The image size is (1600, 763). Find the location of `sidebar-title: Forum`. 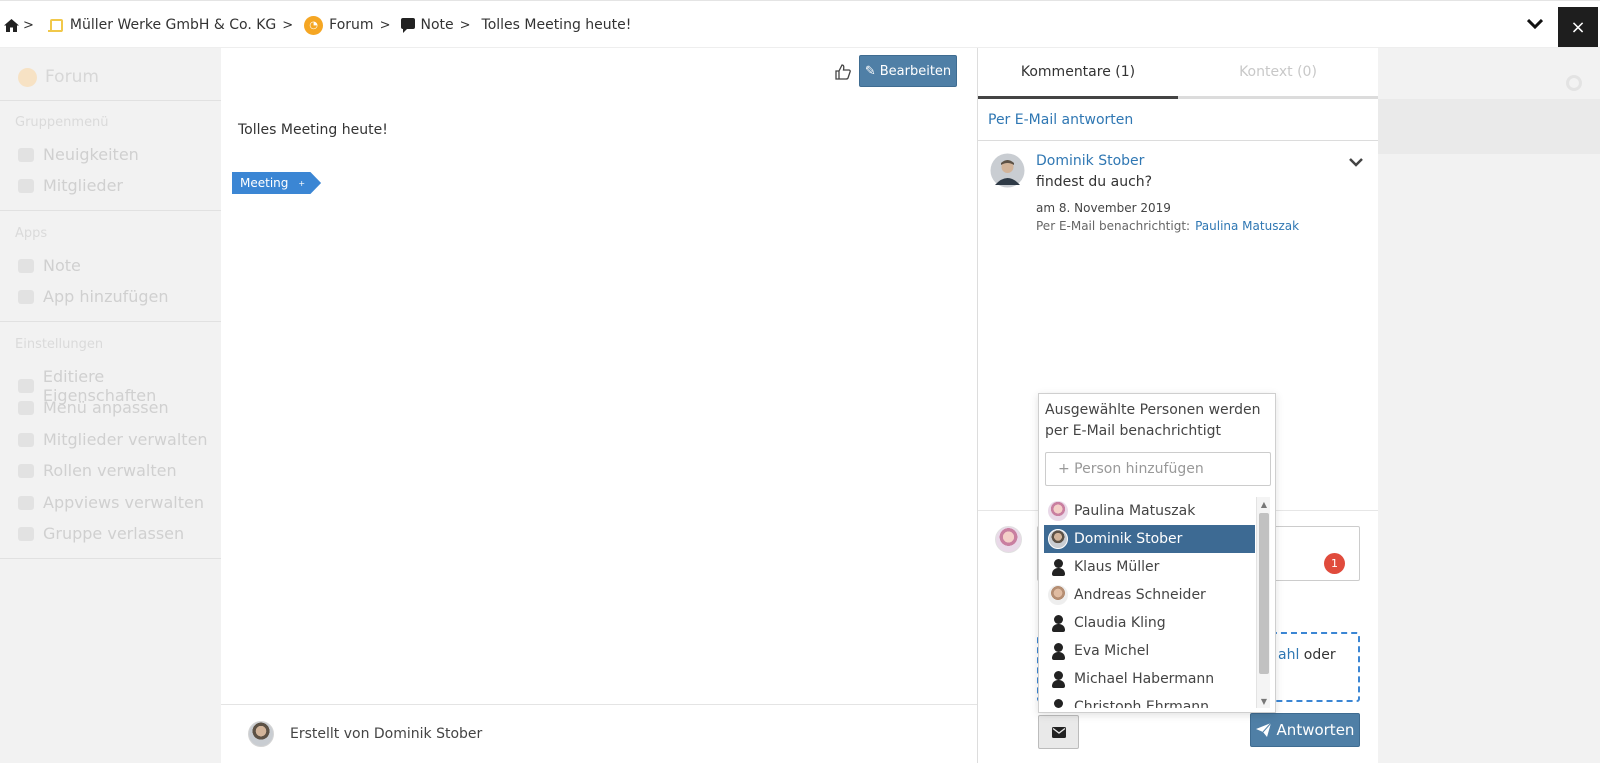

sidebar-title: Forum is located at coordinates (58, 77).